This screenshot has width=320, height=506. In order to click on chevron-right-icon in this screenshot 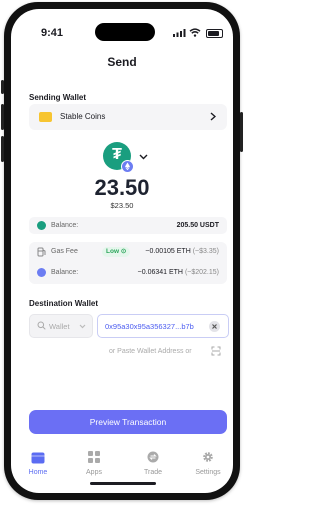, I will do `click(213, 116)`.